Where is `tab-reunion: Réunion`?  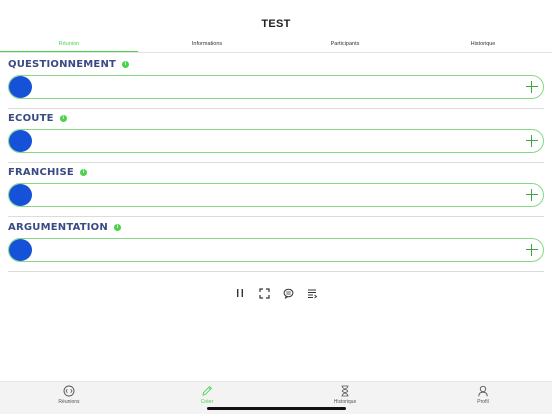
tab-reunion: Réunion is located at coordinates (69, 44).